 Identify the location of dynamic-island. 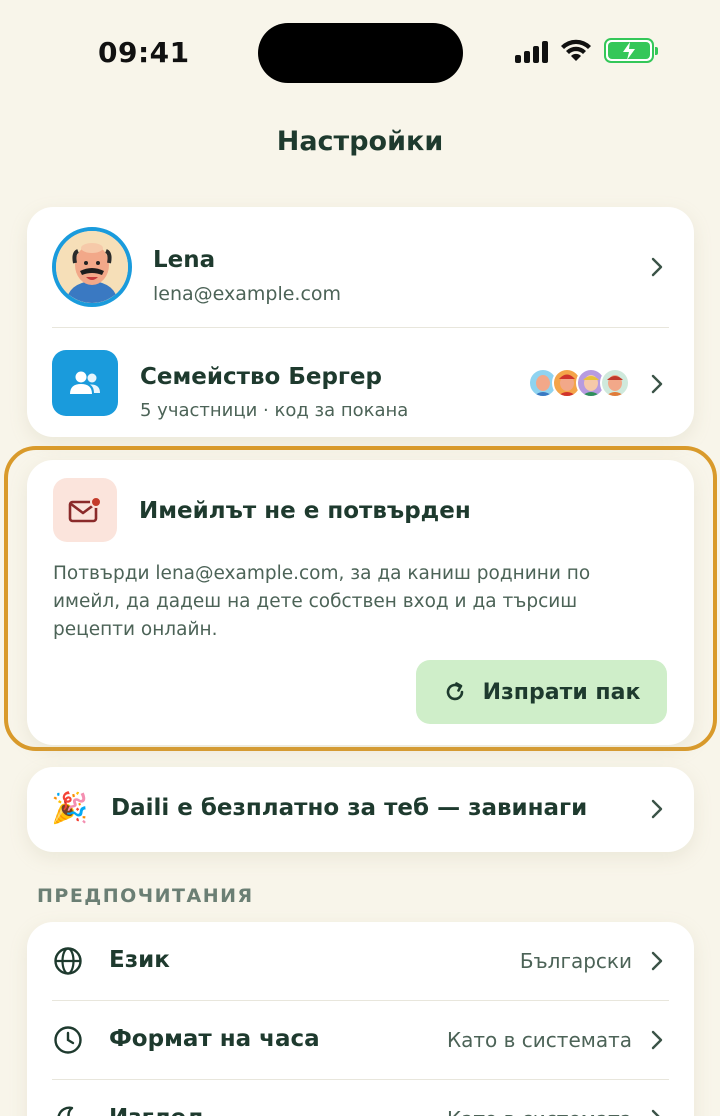
(360, 53).